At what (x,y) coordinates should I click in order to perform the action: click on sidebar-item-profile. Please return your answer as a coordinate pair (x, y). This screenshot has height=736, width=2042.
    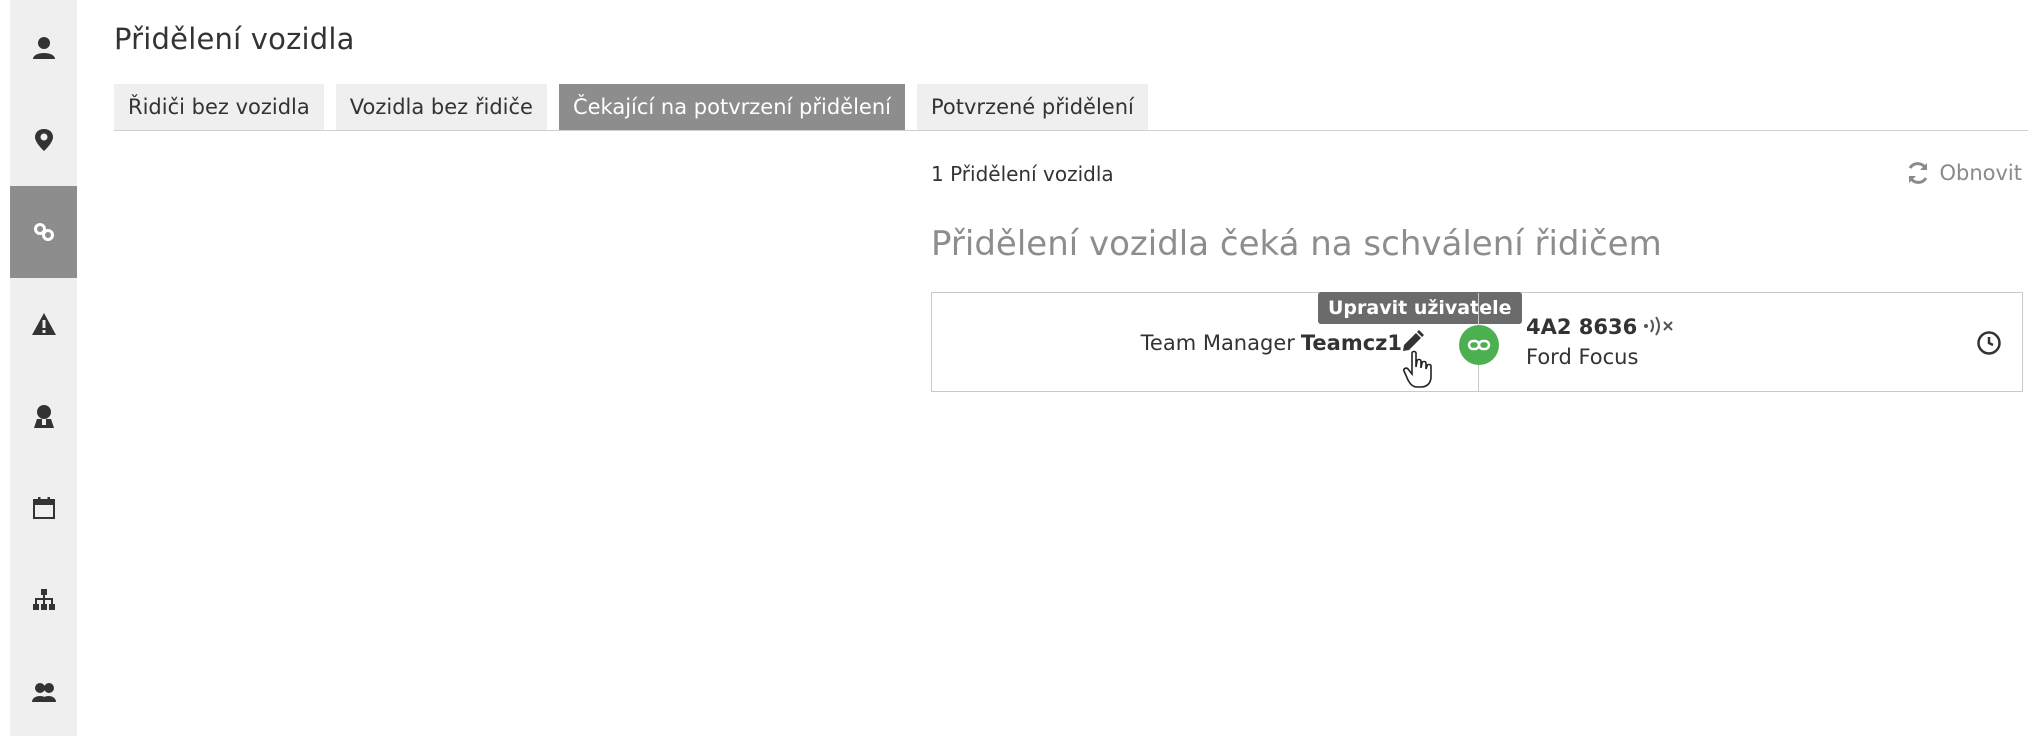
    Looking at the image, I should click on (43, 48).